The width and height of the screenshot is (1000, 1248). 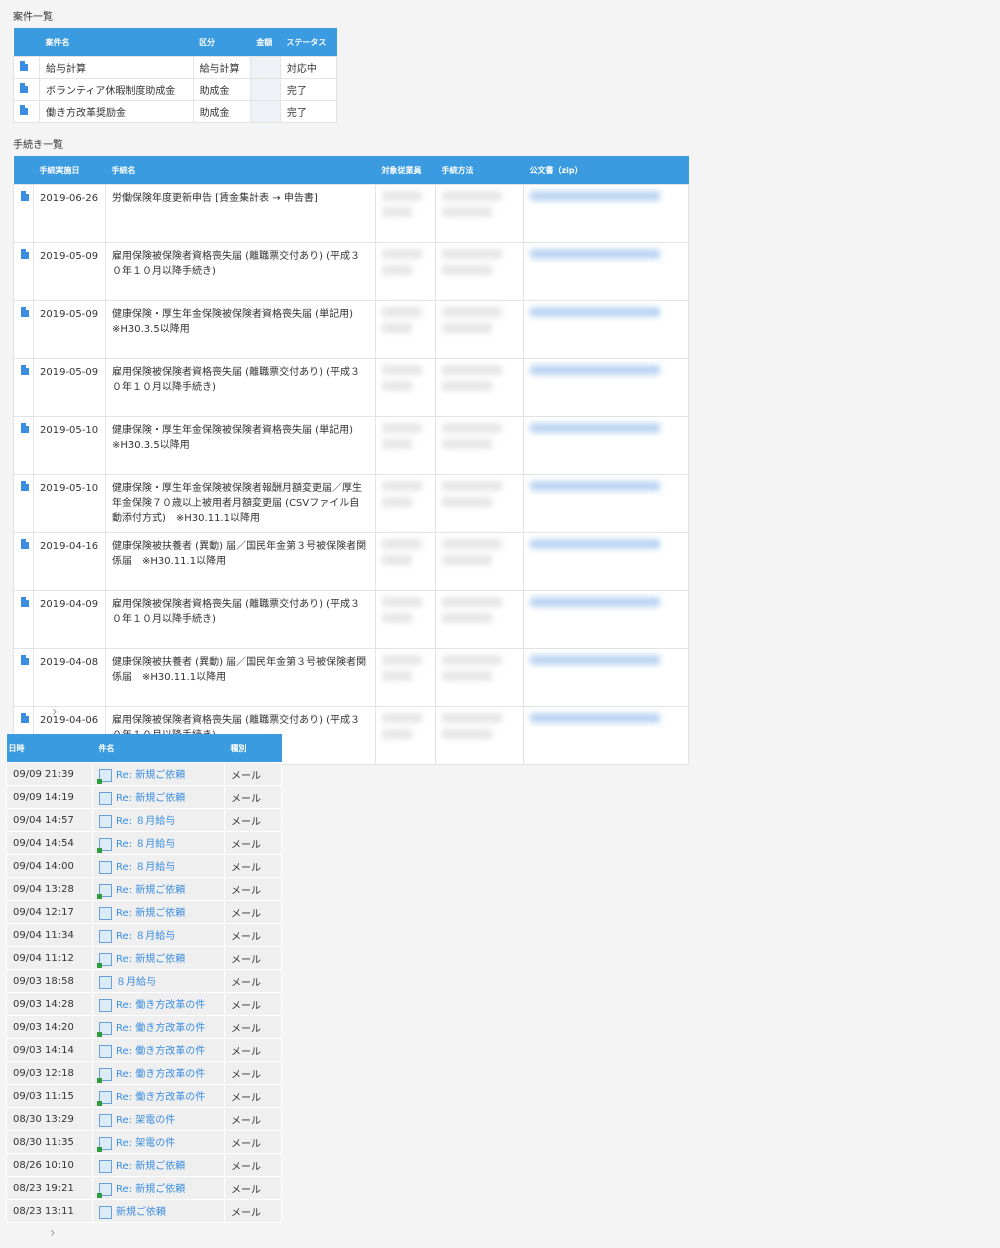 What do you see at coordinates (69, 170) in the screenshot?
I see `proc-col-date: 手続実施日` at bounding box center [69, 170].